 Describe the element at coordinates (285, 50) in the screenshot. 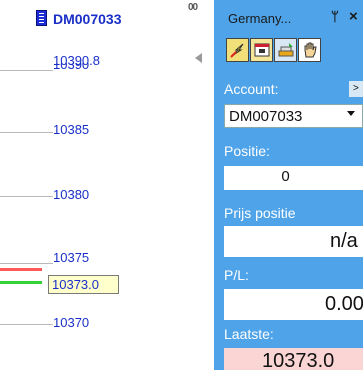

I see `stack-icon` at that location.